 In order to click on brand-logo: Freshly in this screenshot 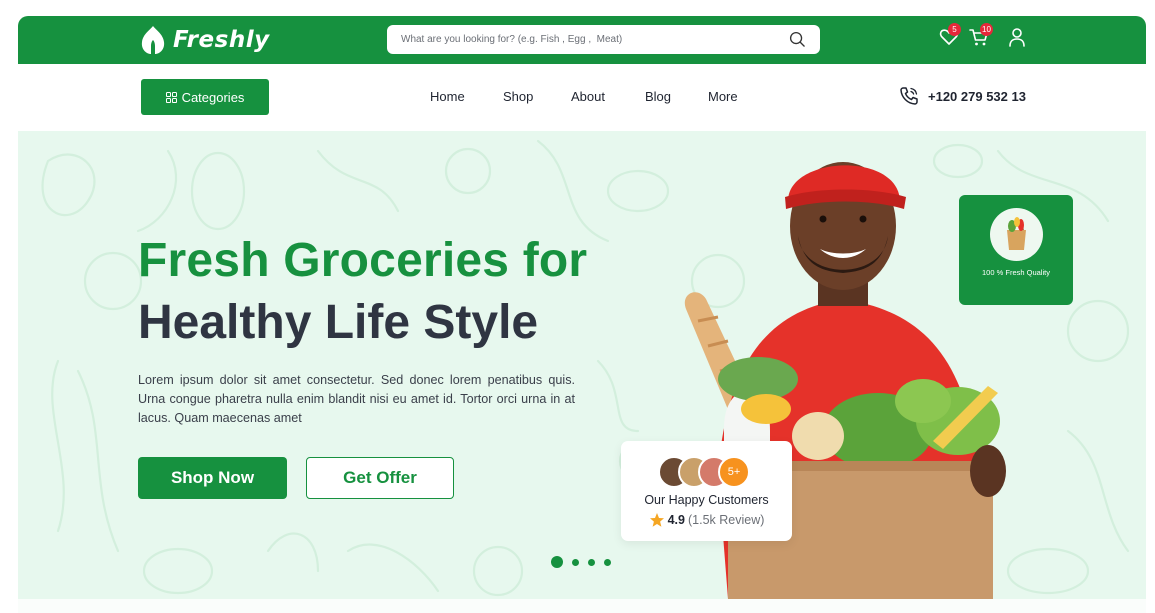, I will do `click(204, 40)`.